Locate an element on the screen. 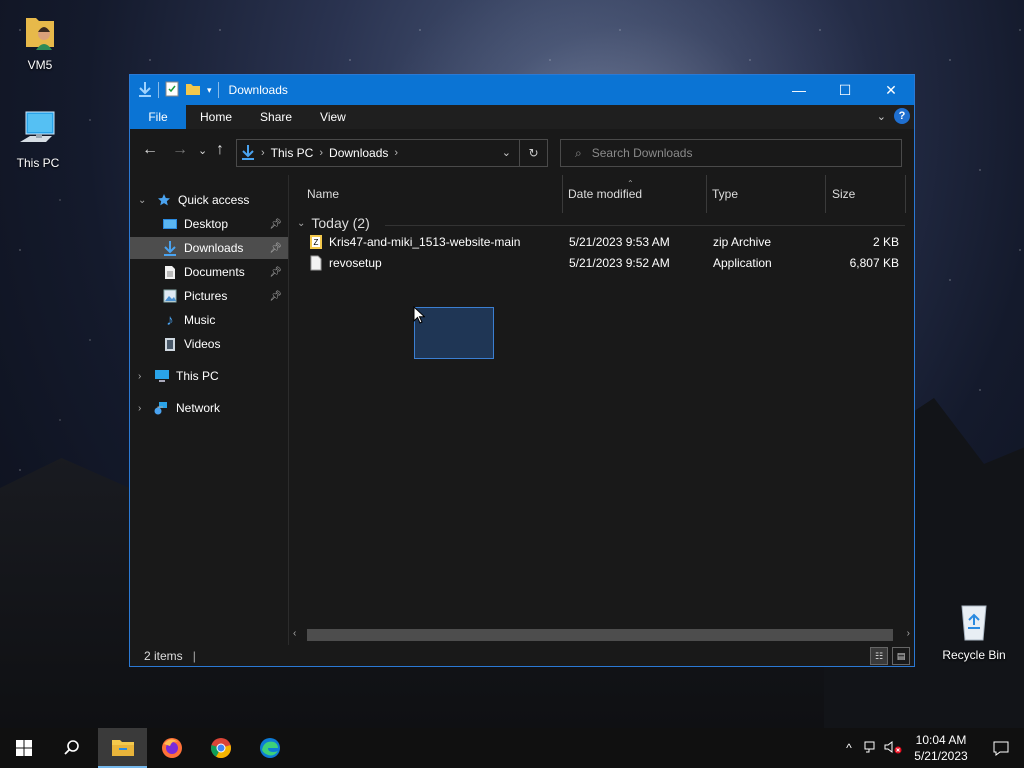 The width and height of the screenshot is (1024, 768). file-date: 5/21/2023 9:53 AM is located at coordinates (619, 241).